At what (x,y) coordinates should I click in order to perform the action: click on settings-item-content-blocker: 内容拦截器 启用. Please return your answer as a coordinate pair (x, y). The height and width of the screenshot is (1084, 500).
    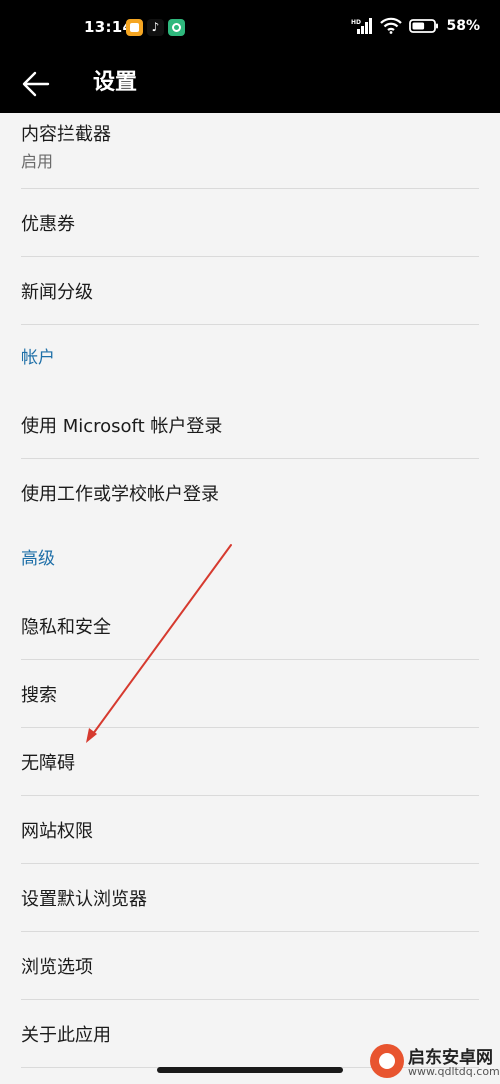
    Looking at the image, I should click on (250, 151).